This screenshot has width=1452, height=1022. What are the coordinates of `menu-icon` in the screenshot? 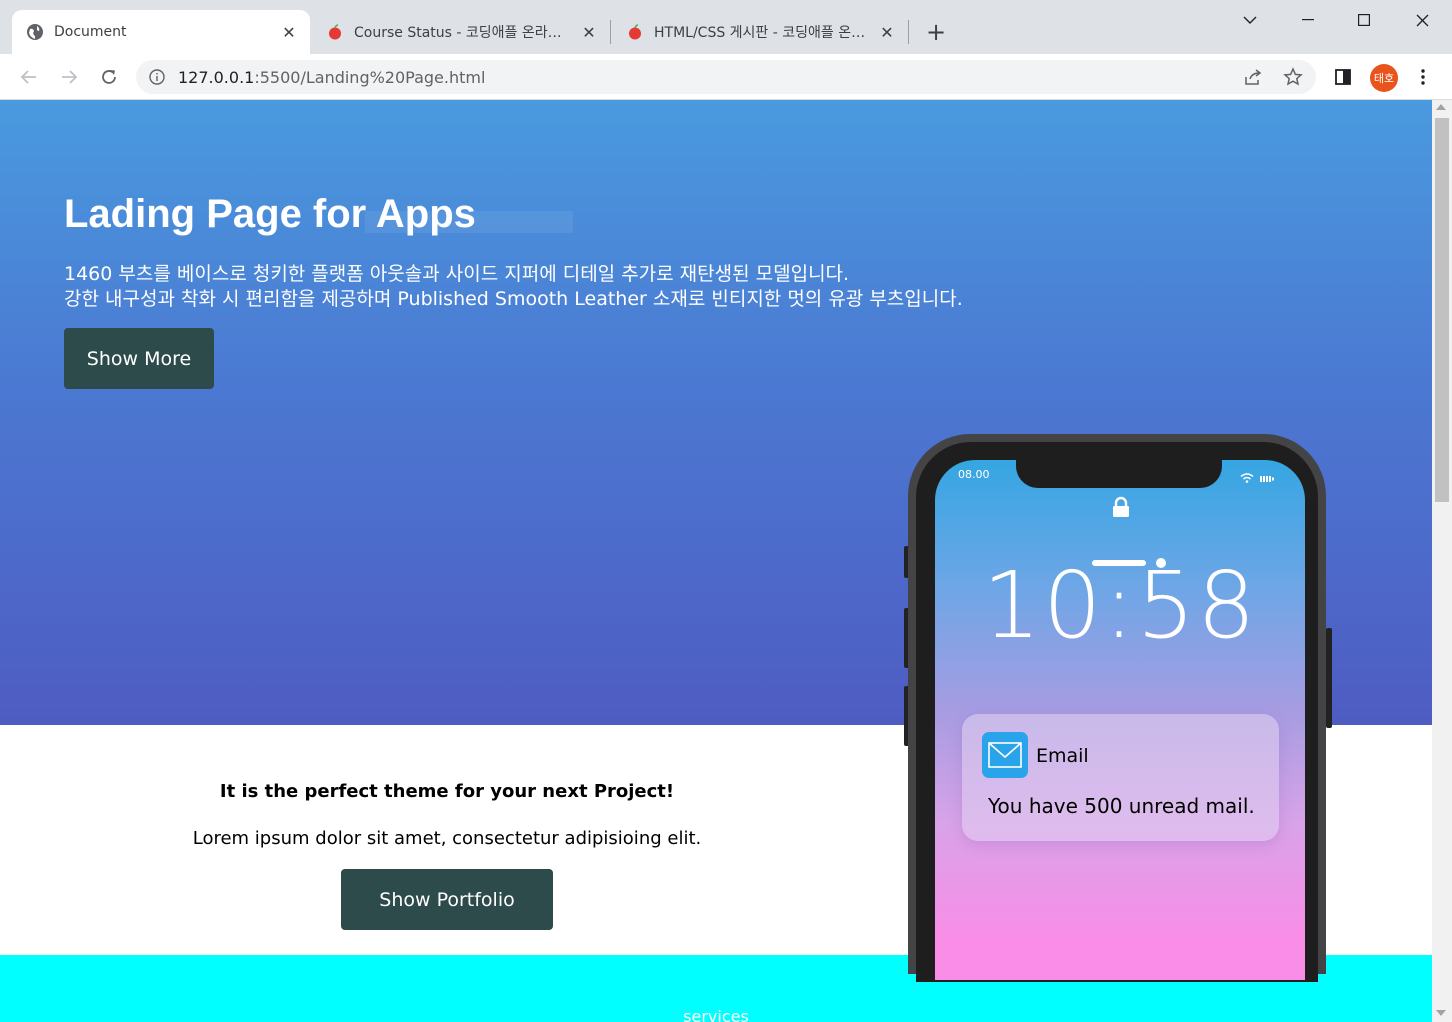 It's located at (1423, 77).